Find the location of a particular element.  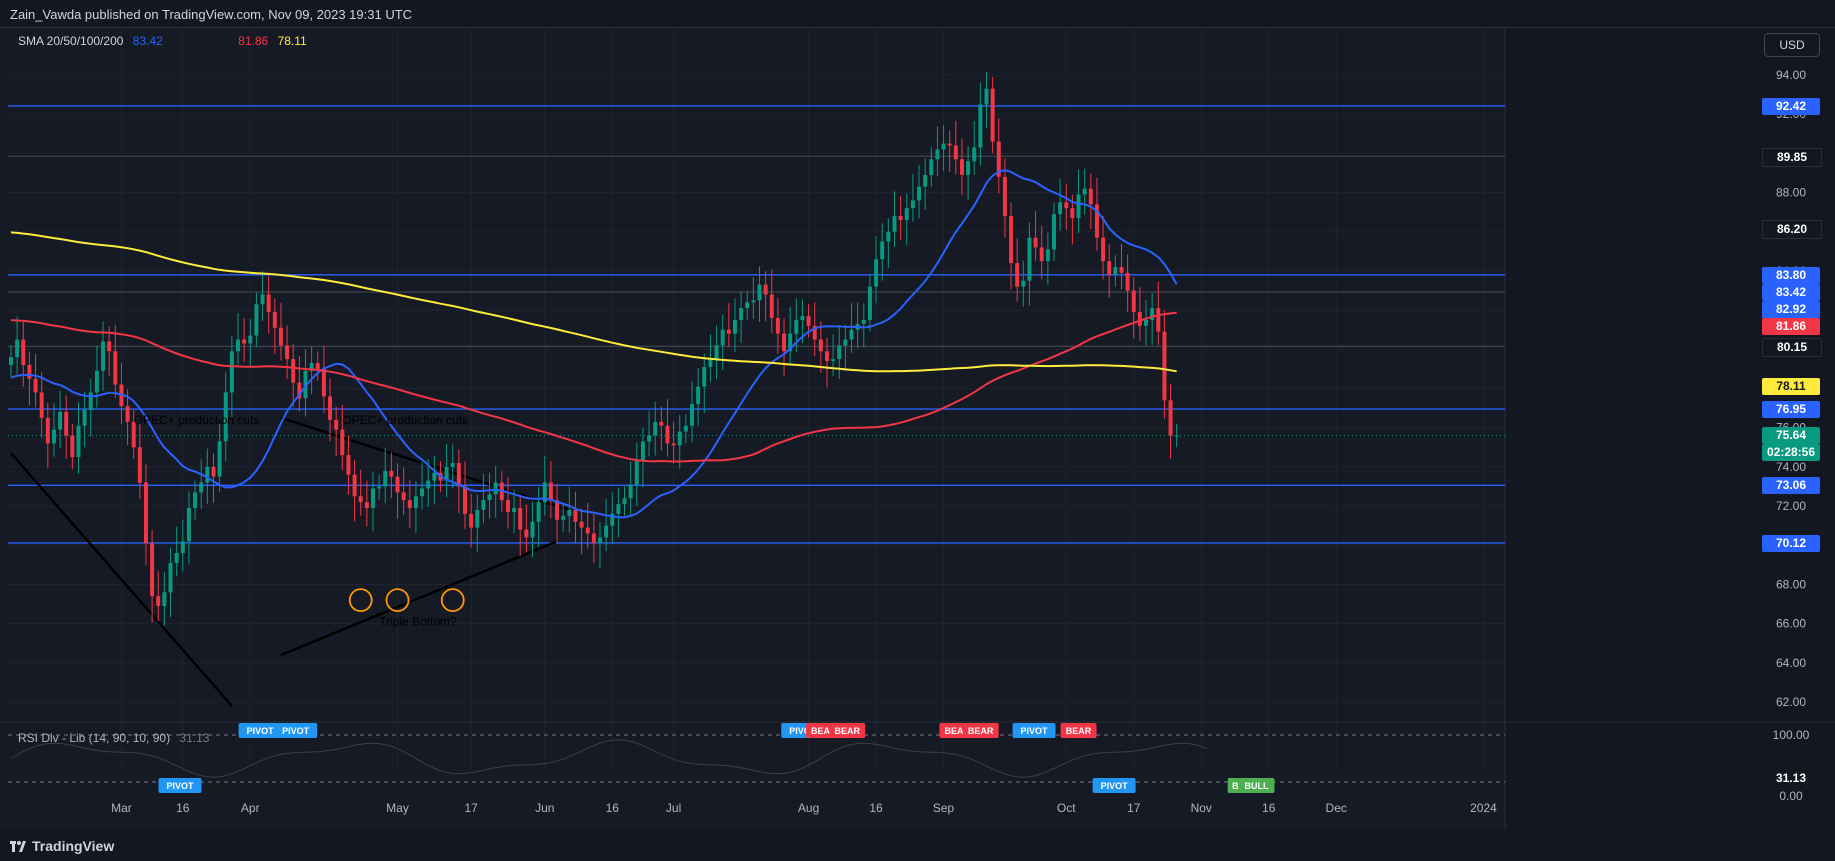

rsi-axis-label: 0.00 is located at coordinates (1791, 796).